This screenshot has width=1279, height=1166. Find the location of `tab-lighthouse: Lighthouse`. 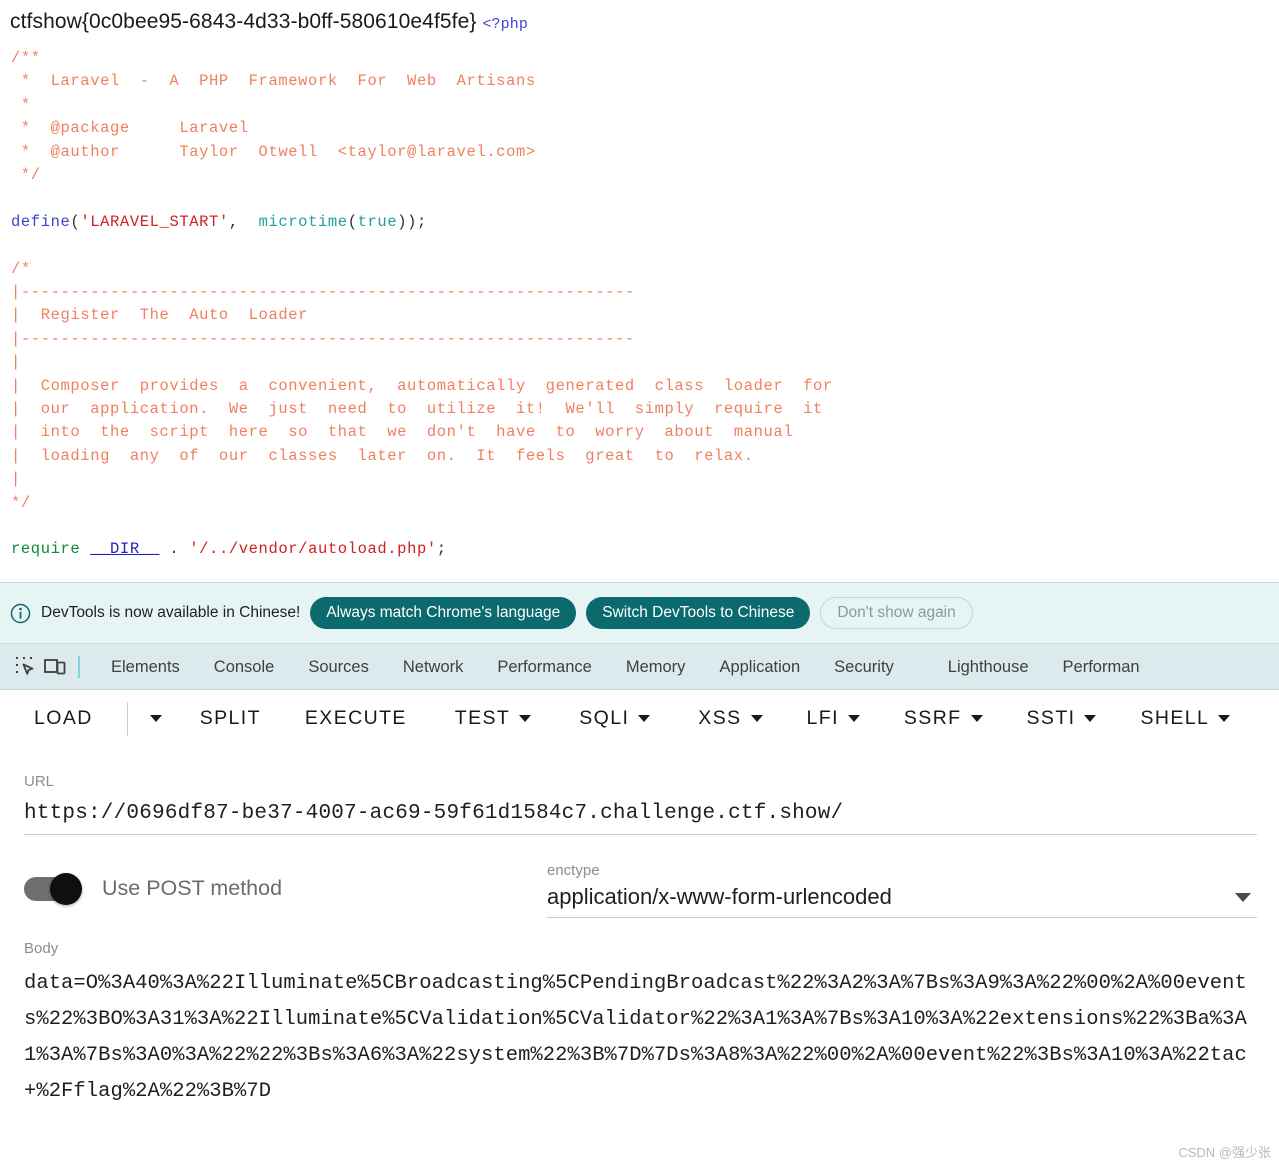

tab-lighthouse: Lighthouse is located at coordinates (988, 666).